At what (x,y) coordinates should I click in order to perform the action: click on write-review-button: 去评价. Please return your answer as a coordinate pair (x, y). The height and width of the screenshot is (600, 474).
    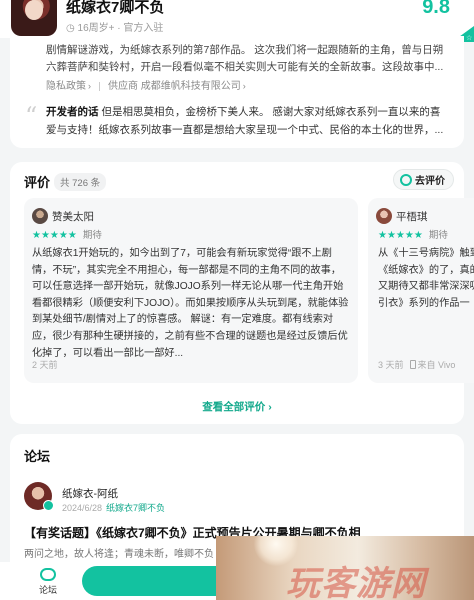
    Looking at the image, I should click on (423, 179).